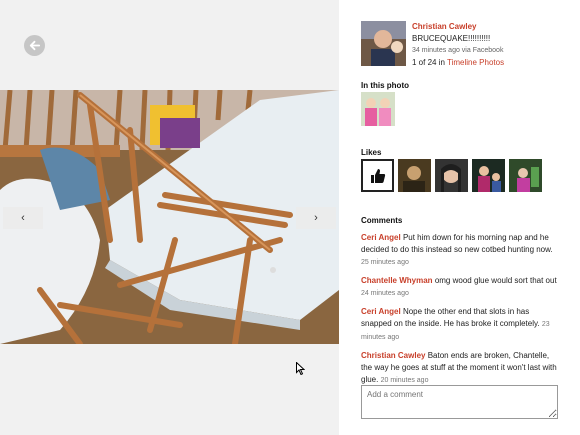 Image resolution: width=580 pixels, height=435 pixels. I want to click on comment-time: 25 minutes ago, so click(385, 262).